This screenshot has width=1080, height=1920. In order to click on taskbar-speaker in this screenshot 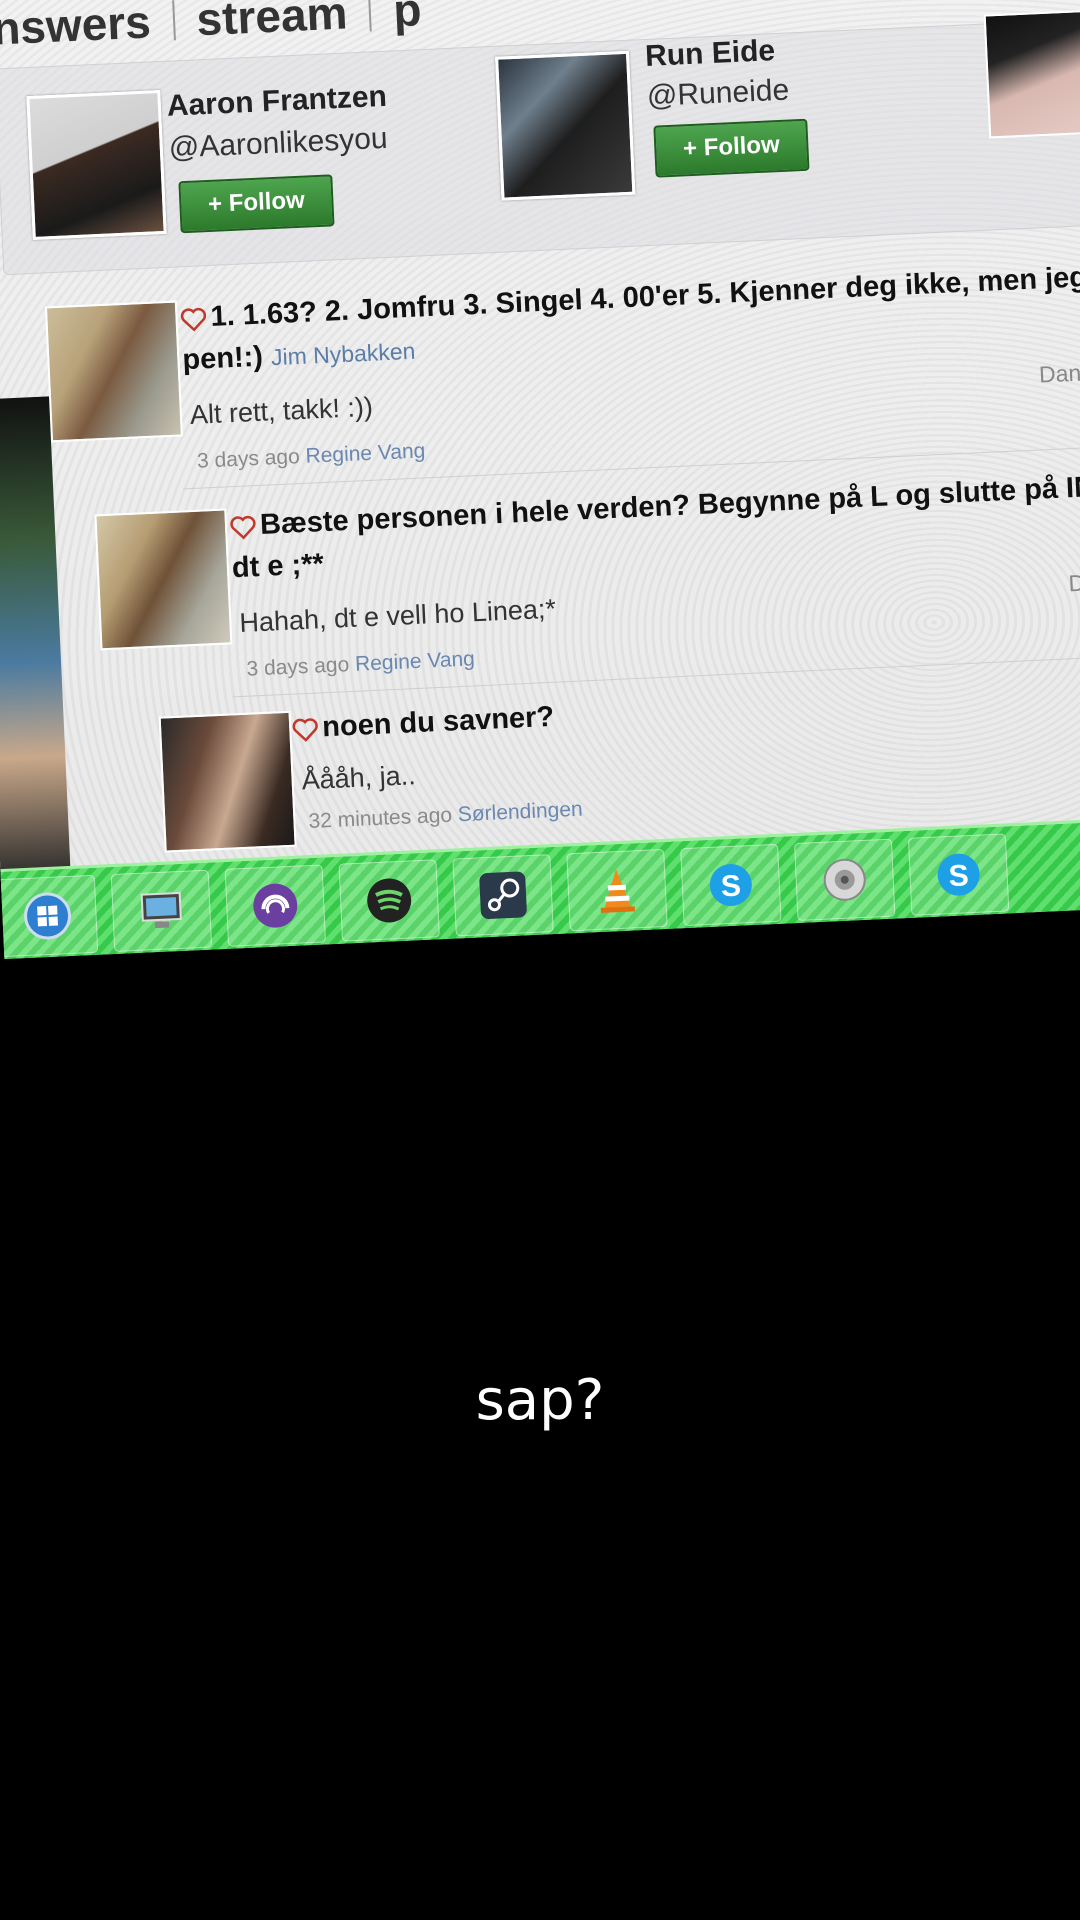, I will do `click(845, 879)`.